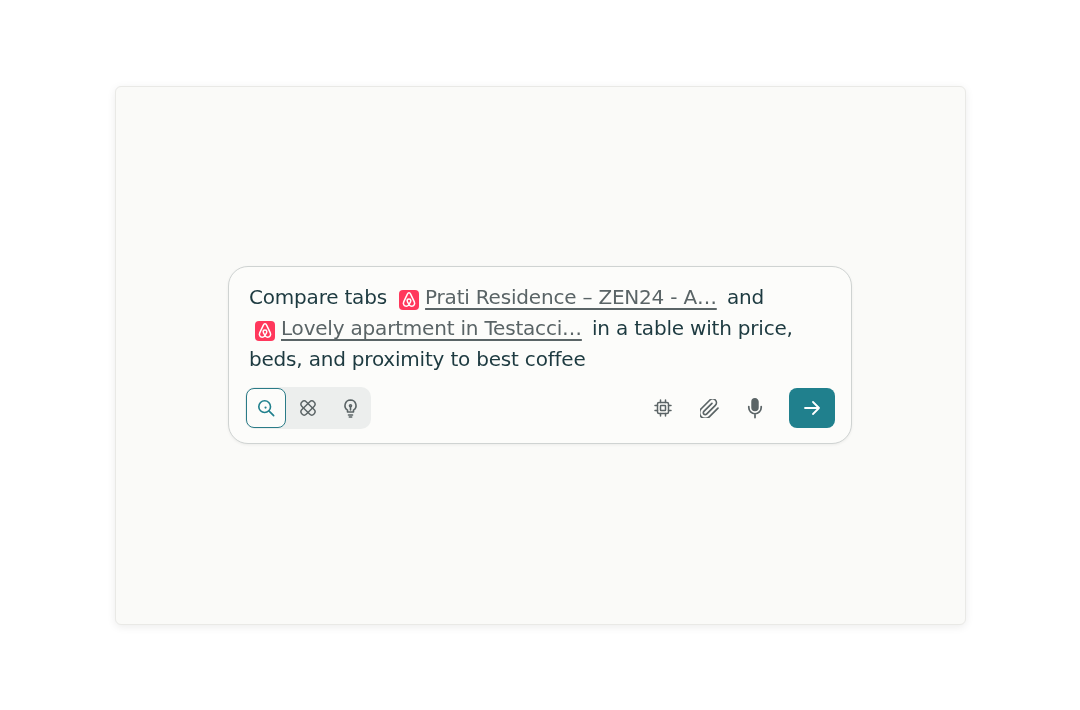 The height and width of the screenshot is (710, 1080). What do you see at coordinates (709, 408) in the screenshot?
I see `paperclip-icon` at bounding box center [709, 408].